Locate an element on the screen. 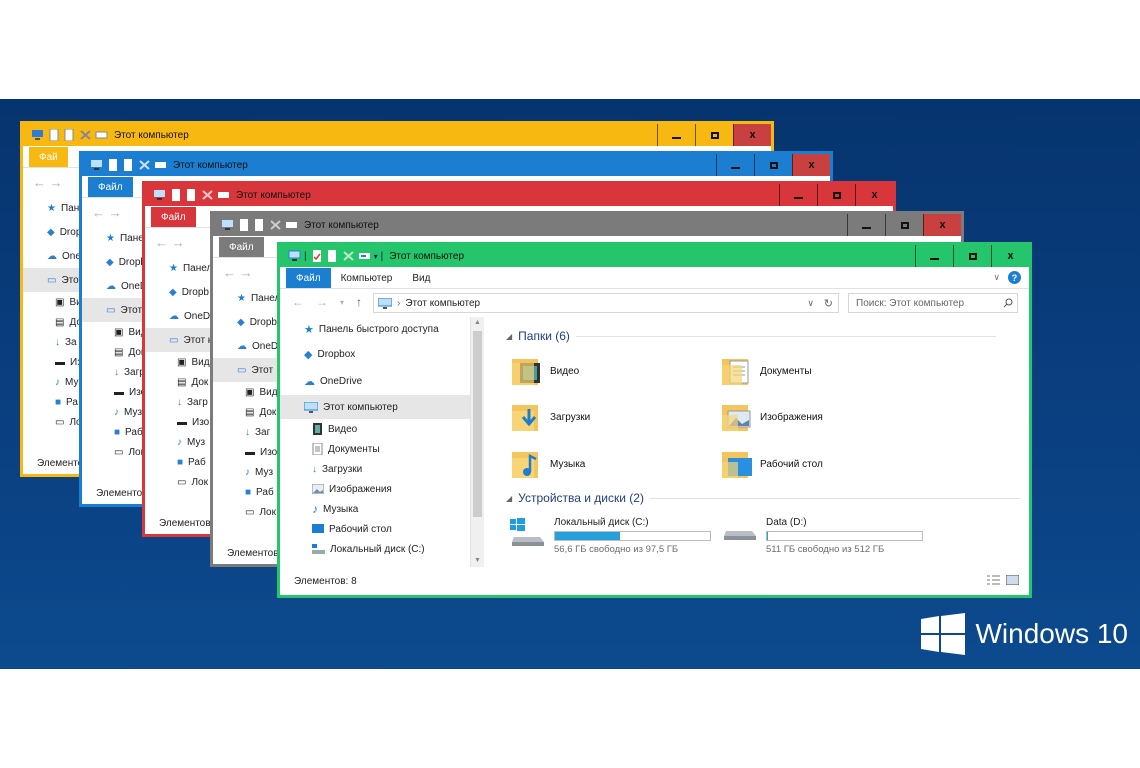  address-dropdown-icon: ∨ is located at coordinates (810, 303).